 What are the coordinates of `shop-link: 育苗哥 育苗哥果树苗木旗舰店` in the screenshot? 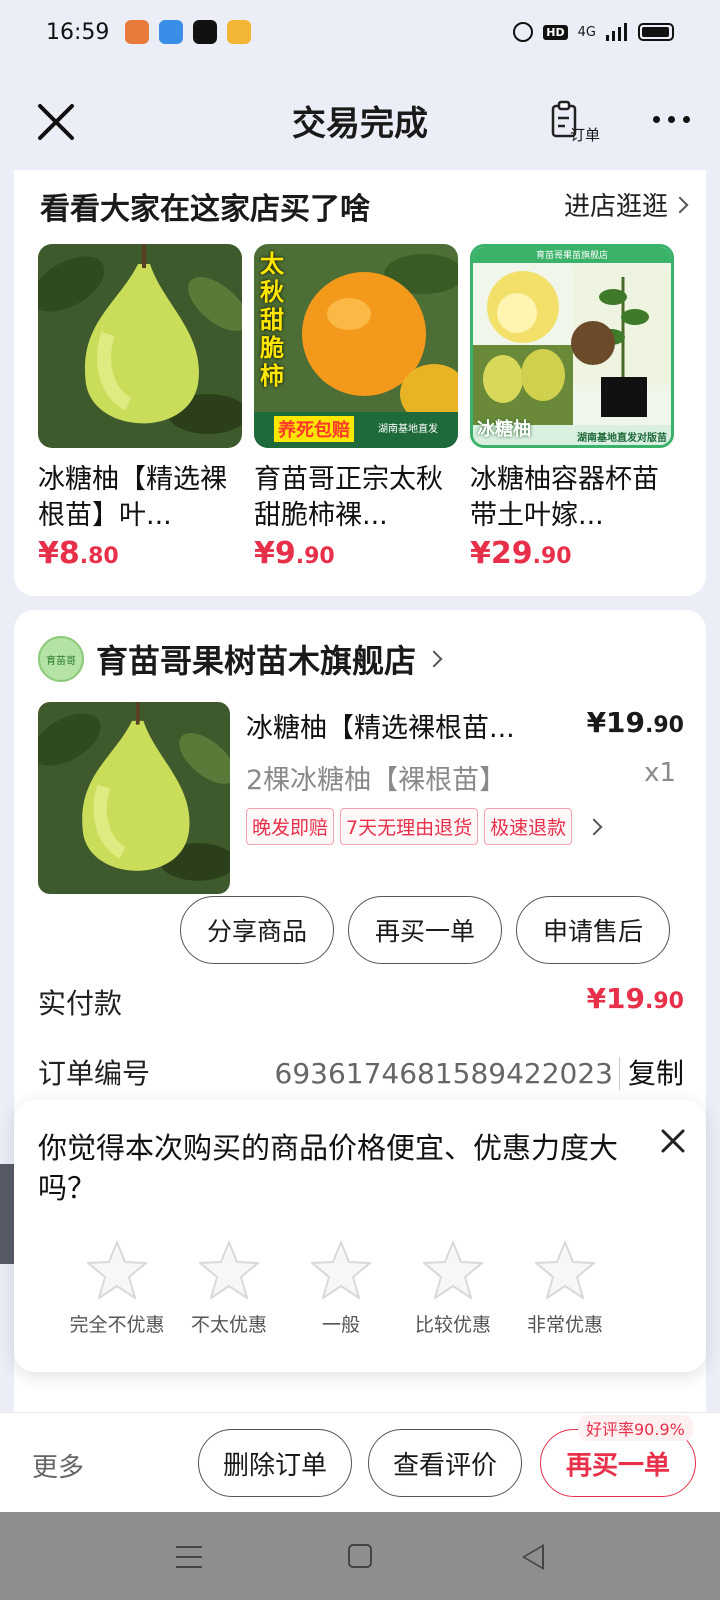 It's located at (240, 659).